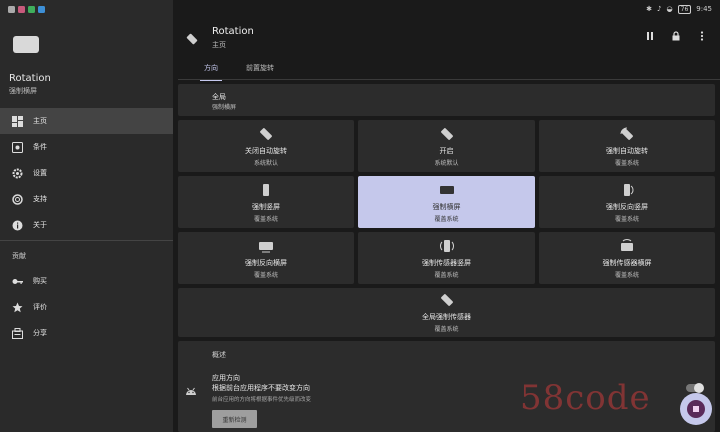 This screenshot has width=720, height=432. What do you see at coordinates (40, 199) in the screenshot?
I see `sidebar-item-label: 支持` at bounding box center [40, 199].